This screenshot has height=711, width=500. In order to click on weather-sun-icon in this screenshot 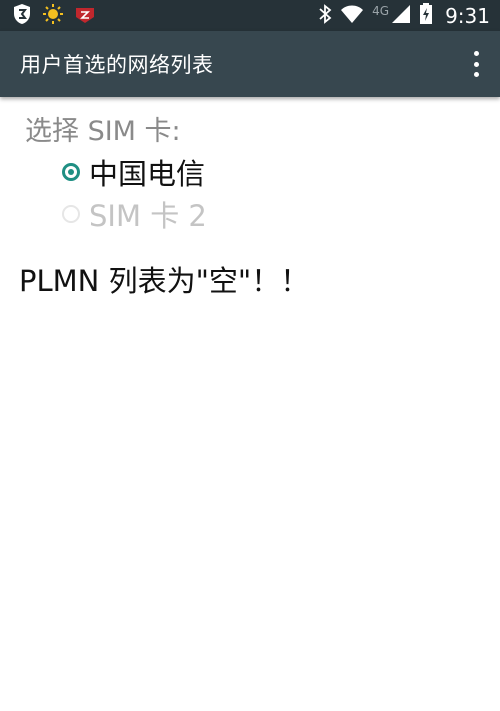, I will do `click(53, 16)`.